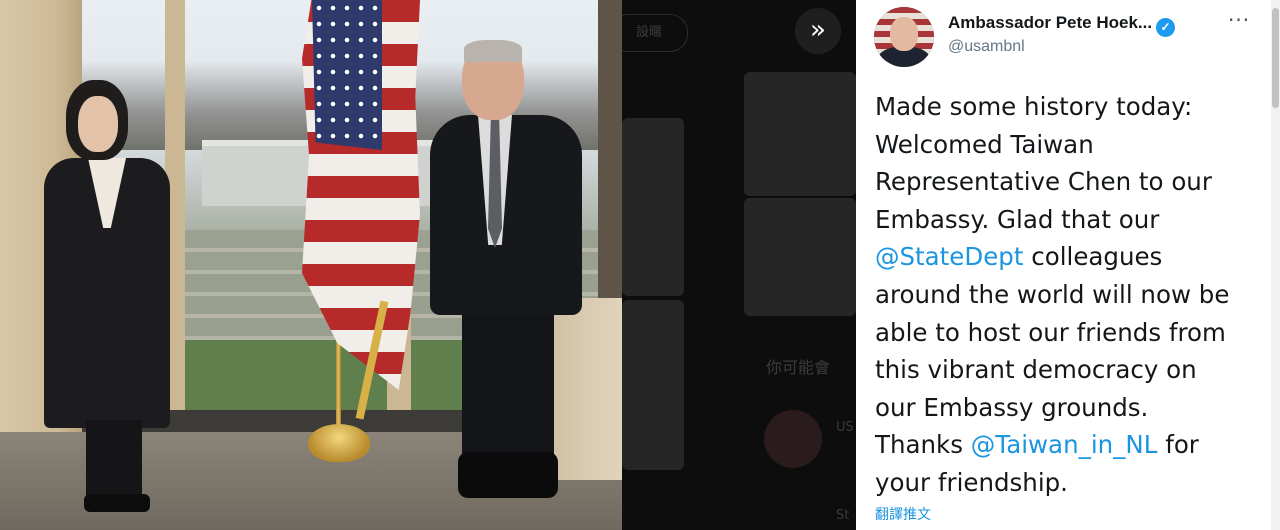  What do you see at coordinates (655, 33) in the screenshot?
I see `background-tab: 設暱` at bounding box center [655, 33].